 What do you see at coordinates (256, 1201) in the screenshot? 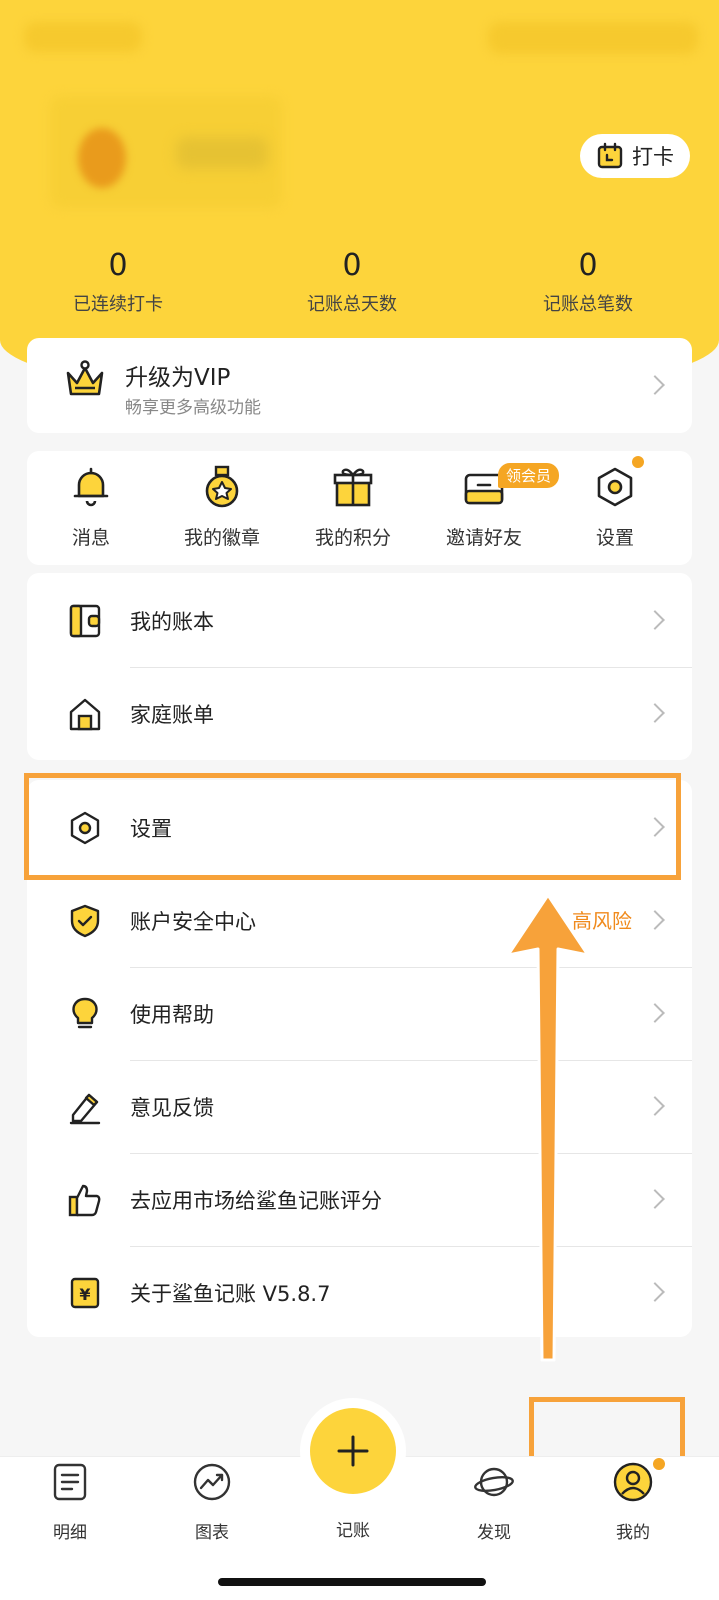
I see `menu-item-label: 去应用市场给鲨鱼记账评分` at bounding box center [256, 1201].